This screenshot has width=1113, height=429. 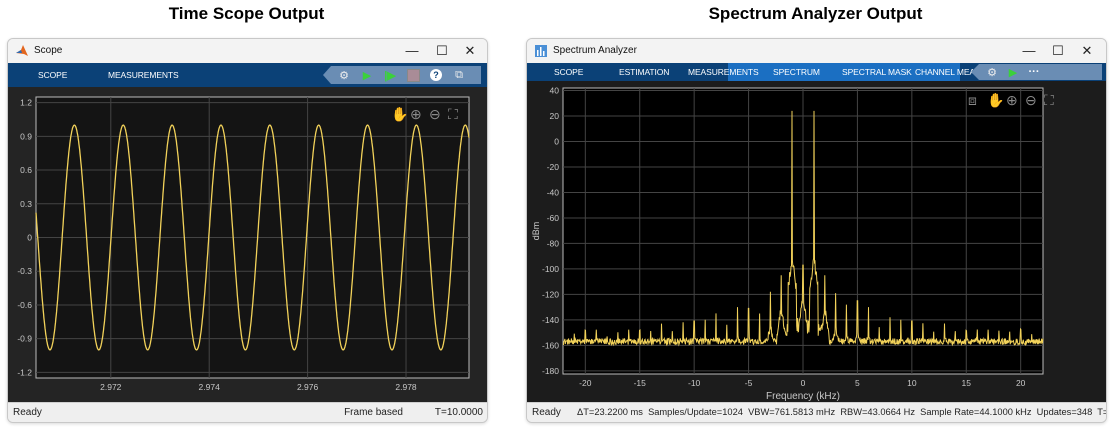 I want to click on y-tick-label: -160, so click(x=550, y=345).